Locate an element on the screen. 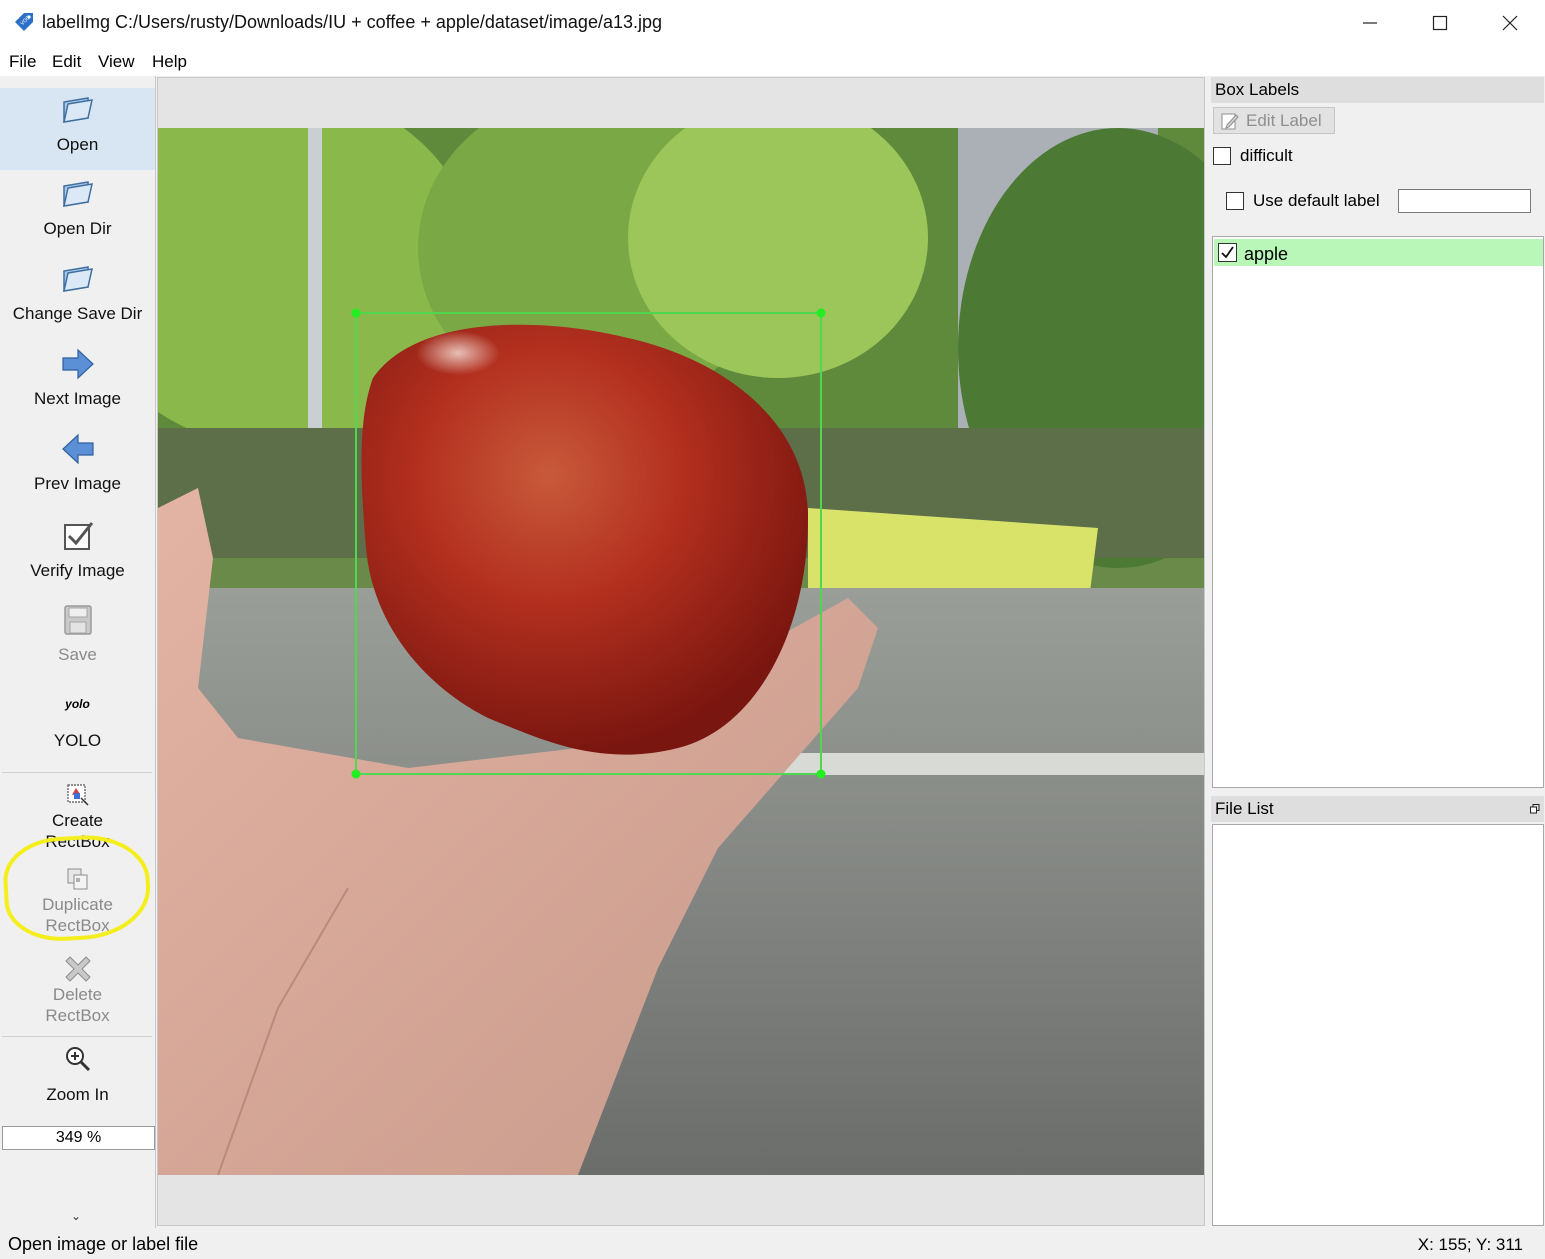  dock-float-icon is located at coordinates (1535, 809).